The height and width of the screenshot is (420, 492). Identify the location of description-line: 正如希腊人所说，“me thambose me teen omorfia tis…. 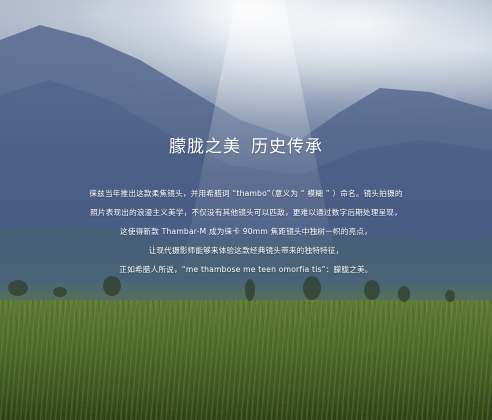
(246, 269).